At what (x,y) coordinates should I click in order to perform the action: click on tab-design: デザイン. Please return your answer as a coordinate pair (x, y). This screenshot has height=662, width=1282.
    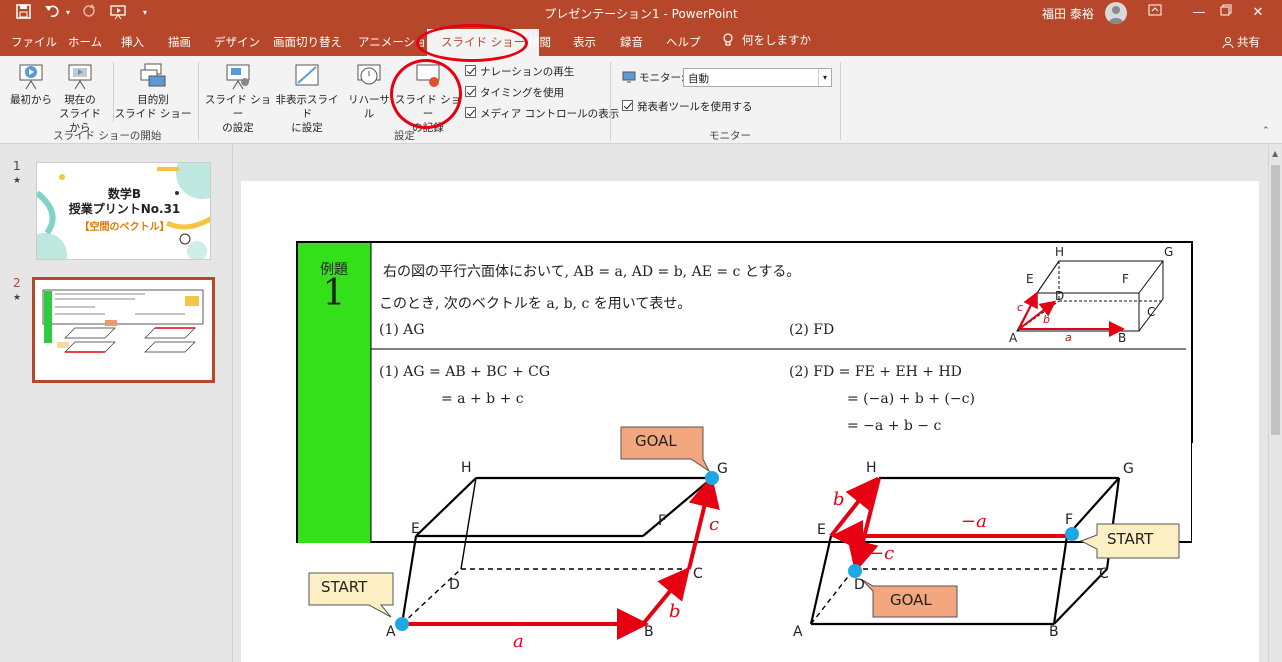
    Looking at the image, I should click on (237, 42).